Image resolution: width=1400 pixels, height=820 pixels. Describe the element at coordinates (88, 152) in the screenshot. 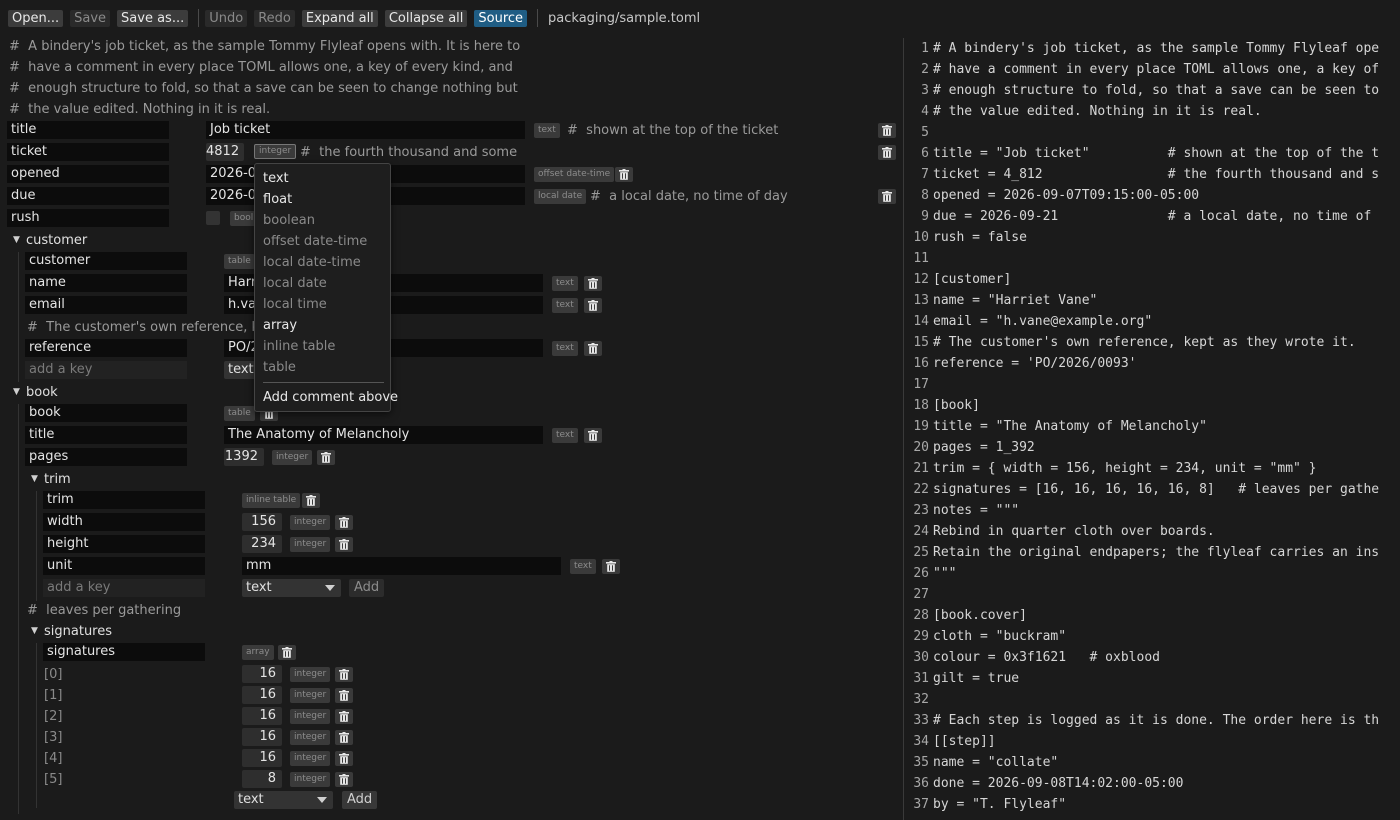

I see `key-field: ticket` at that location.